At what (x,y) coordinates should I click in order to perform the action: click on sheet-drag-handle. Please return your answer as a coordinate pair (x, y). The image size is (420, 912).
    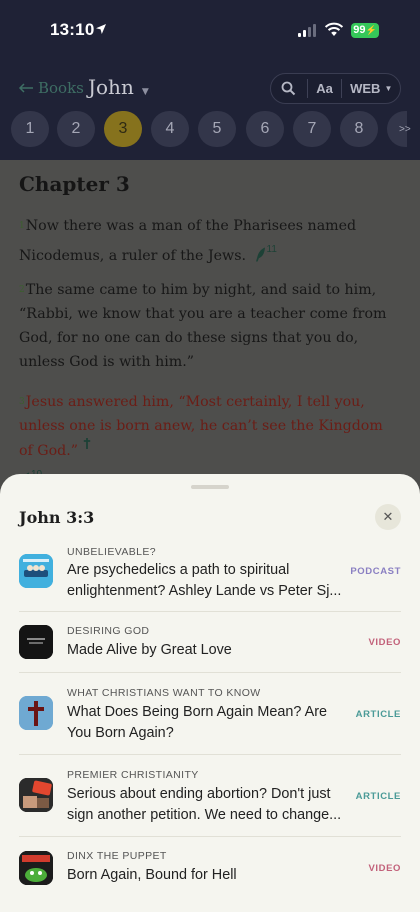
    Looking at the image, I should click on (210, 487).